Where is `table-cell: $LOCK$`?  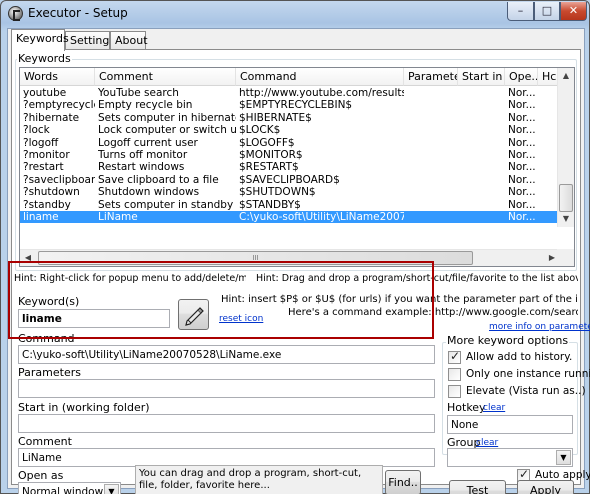
table-cell: $LOCK$ is located at coordinates (260, 130).